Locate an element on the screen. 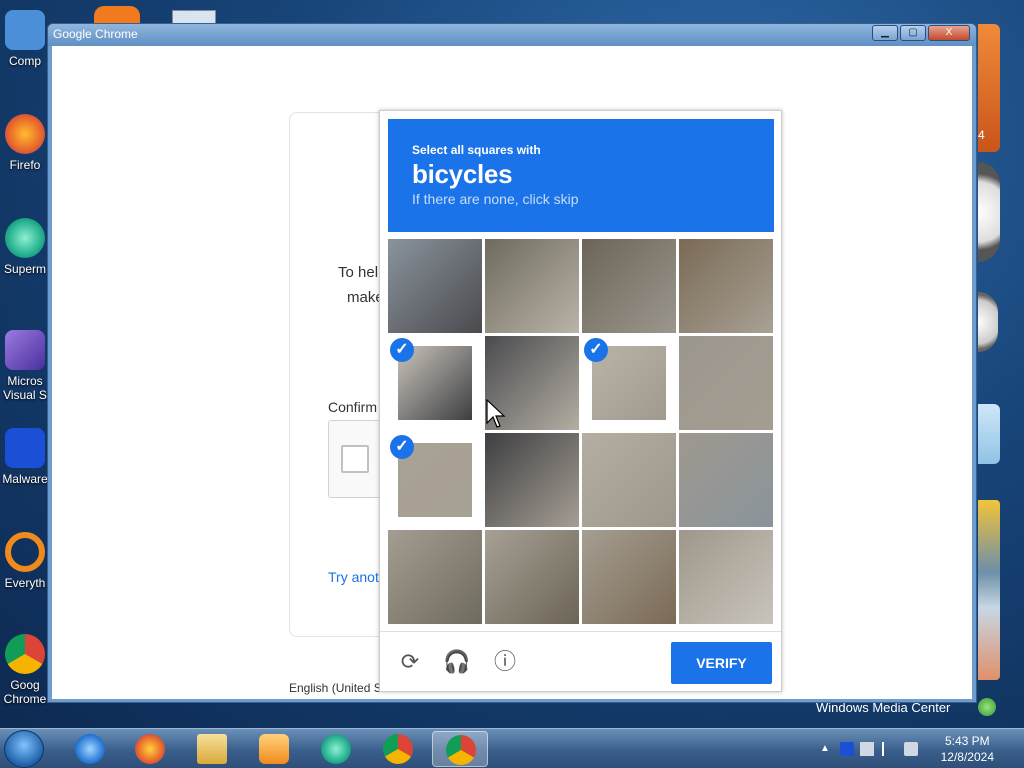 The height and width of the screenshot is (768, 1024). captcha-footer: ⟳ 🎧 ⓘ VERIFY is located at coordinates (580, 661).